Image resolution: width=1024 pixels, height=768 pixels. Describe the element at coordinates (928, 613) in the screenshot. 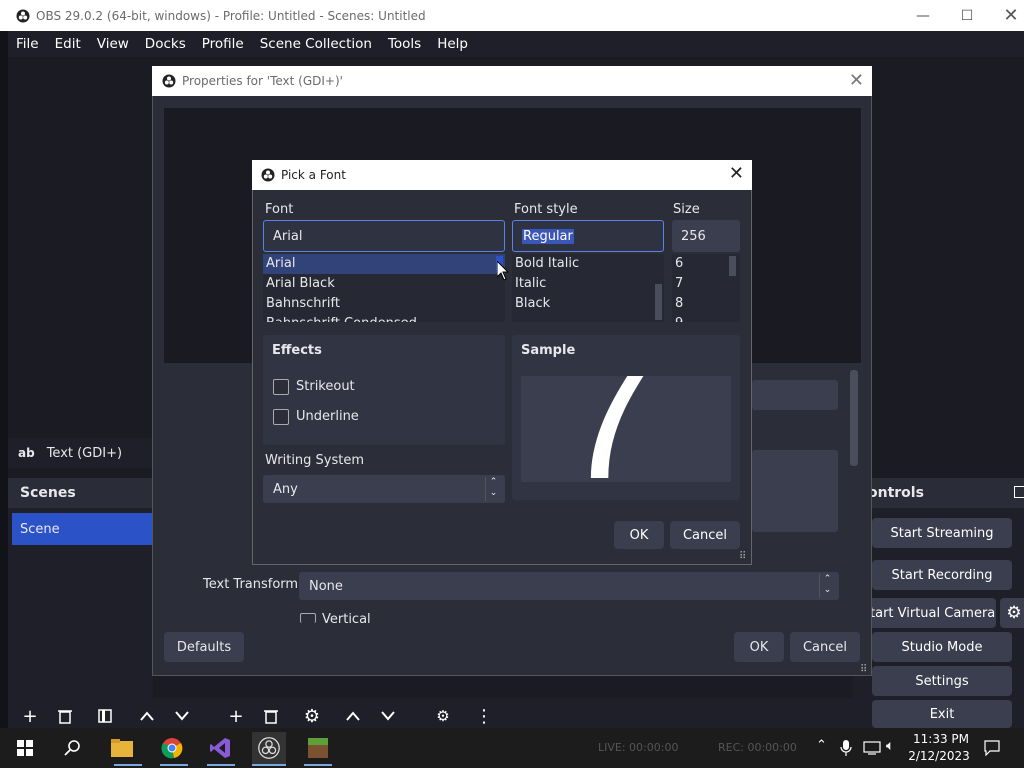

I see `start-virtual-camera-button: tart Virtual Camera` at that location.